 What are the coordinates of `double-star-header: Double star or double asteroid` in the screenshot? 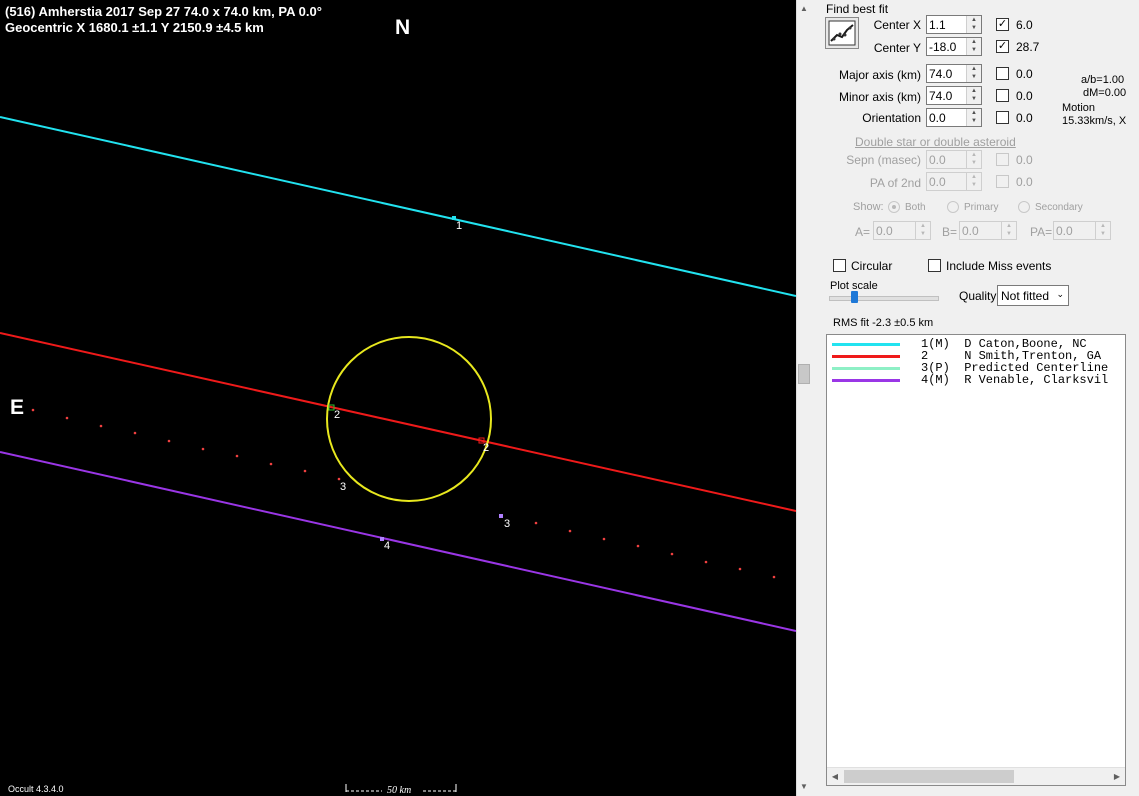 It's located at (935, 142).